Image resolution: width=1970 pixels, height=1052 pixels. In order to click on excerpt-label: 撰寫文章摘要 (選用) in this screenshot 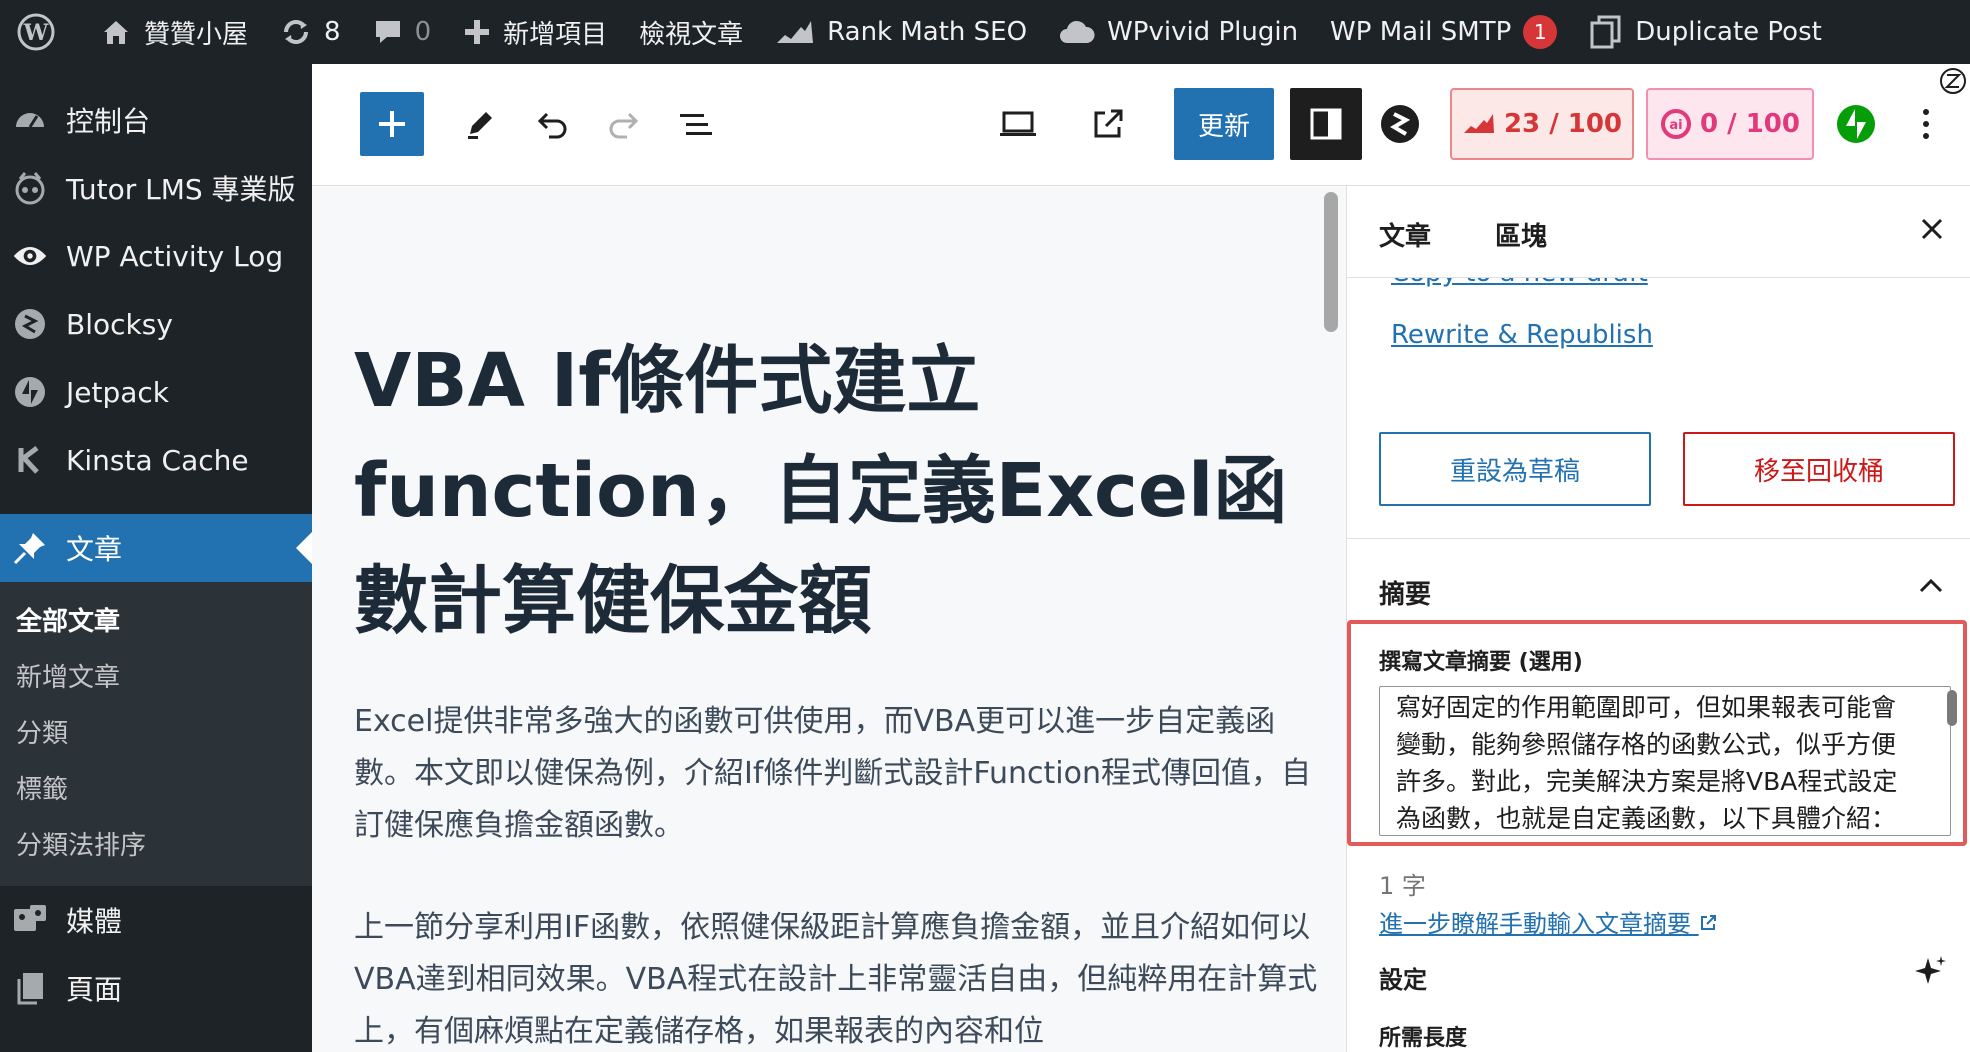, I will do `click(1481, 662)`.